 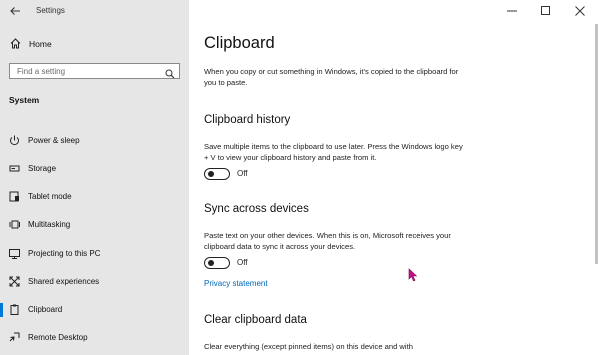 I want to click on home-nav-item: Home, so click(x=94, y=44).